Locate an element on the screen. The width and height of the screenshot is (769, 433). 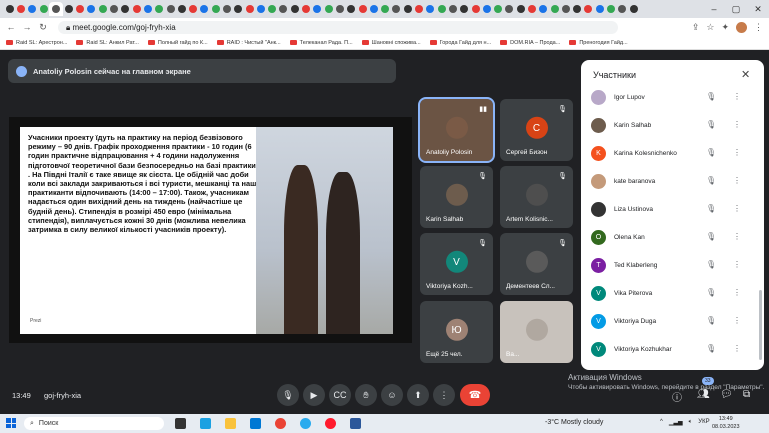
menu-icon: ⋮ is located at coordinates (758, 27).